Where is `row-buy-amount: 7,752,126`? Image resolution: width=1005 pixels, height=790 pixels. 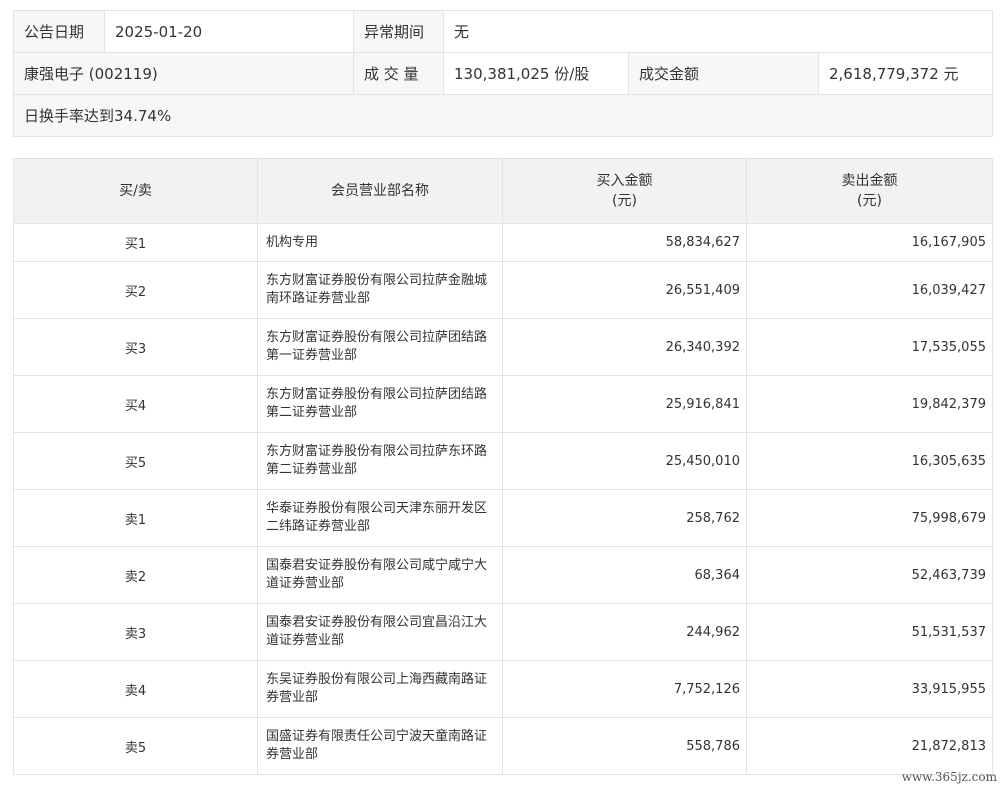 row-buy-amount: 7,752,126 is located at coordinates (624, 689).